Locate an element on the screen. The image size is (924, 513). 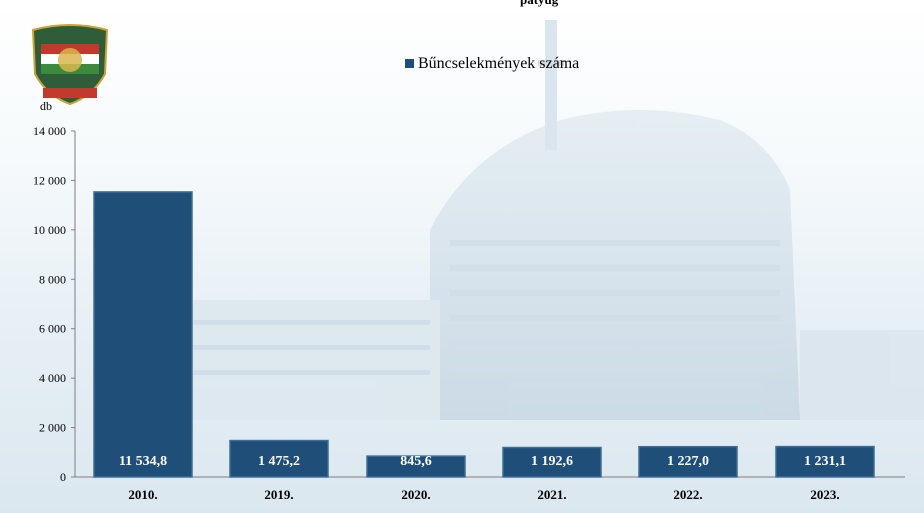
y-tick-label: 8 000 is located at coordinates (52, 279).